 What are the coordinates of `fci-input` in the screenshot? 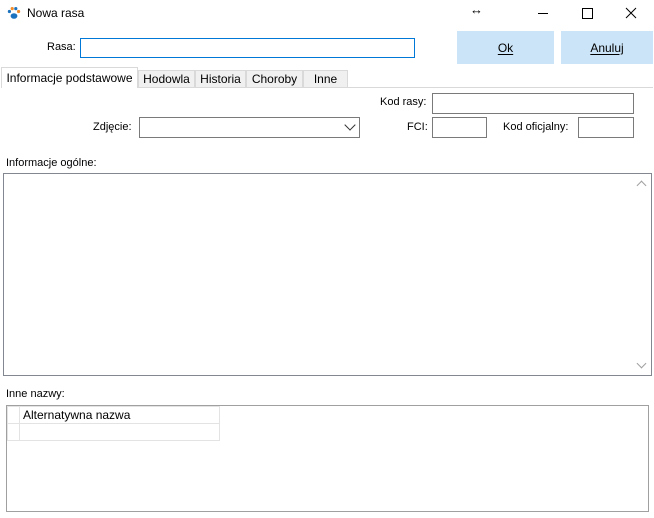 It's located at (459, 127).